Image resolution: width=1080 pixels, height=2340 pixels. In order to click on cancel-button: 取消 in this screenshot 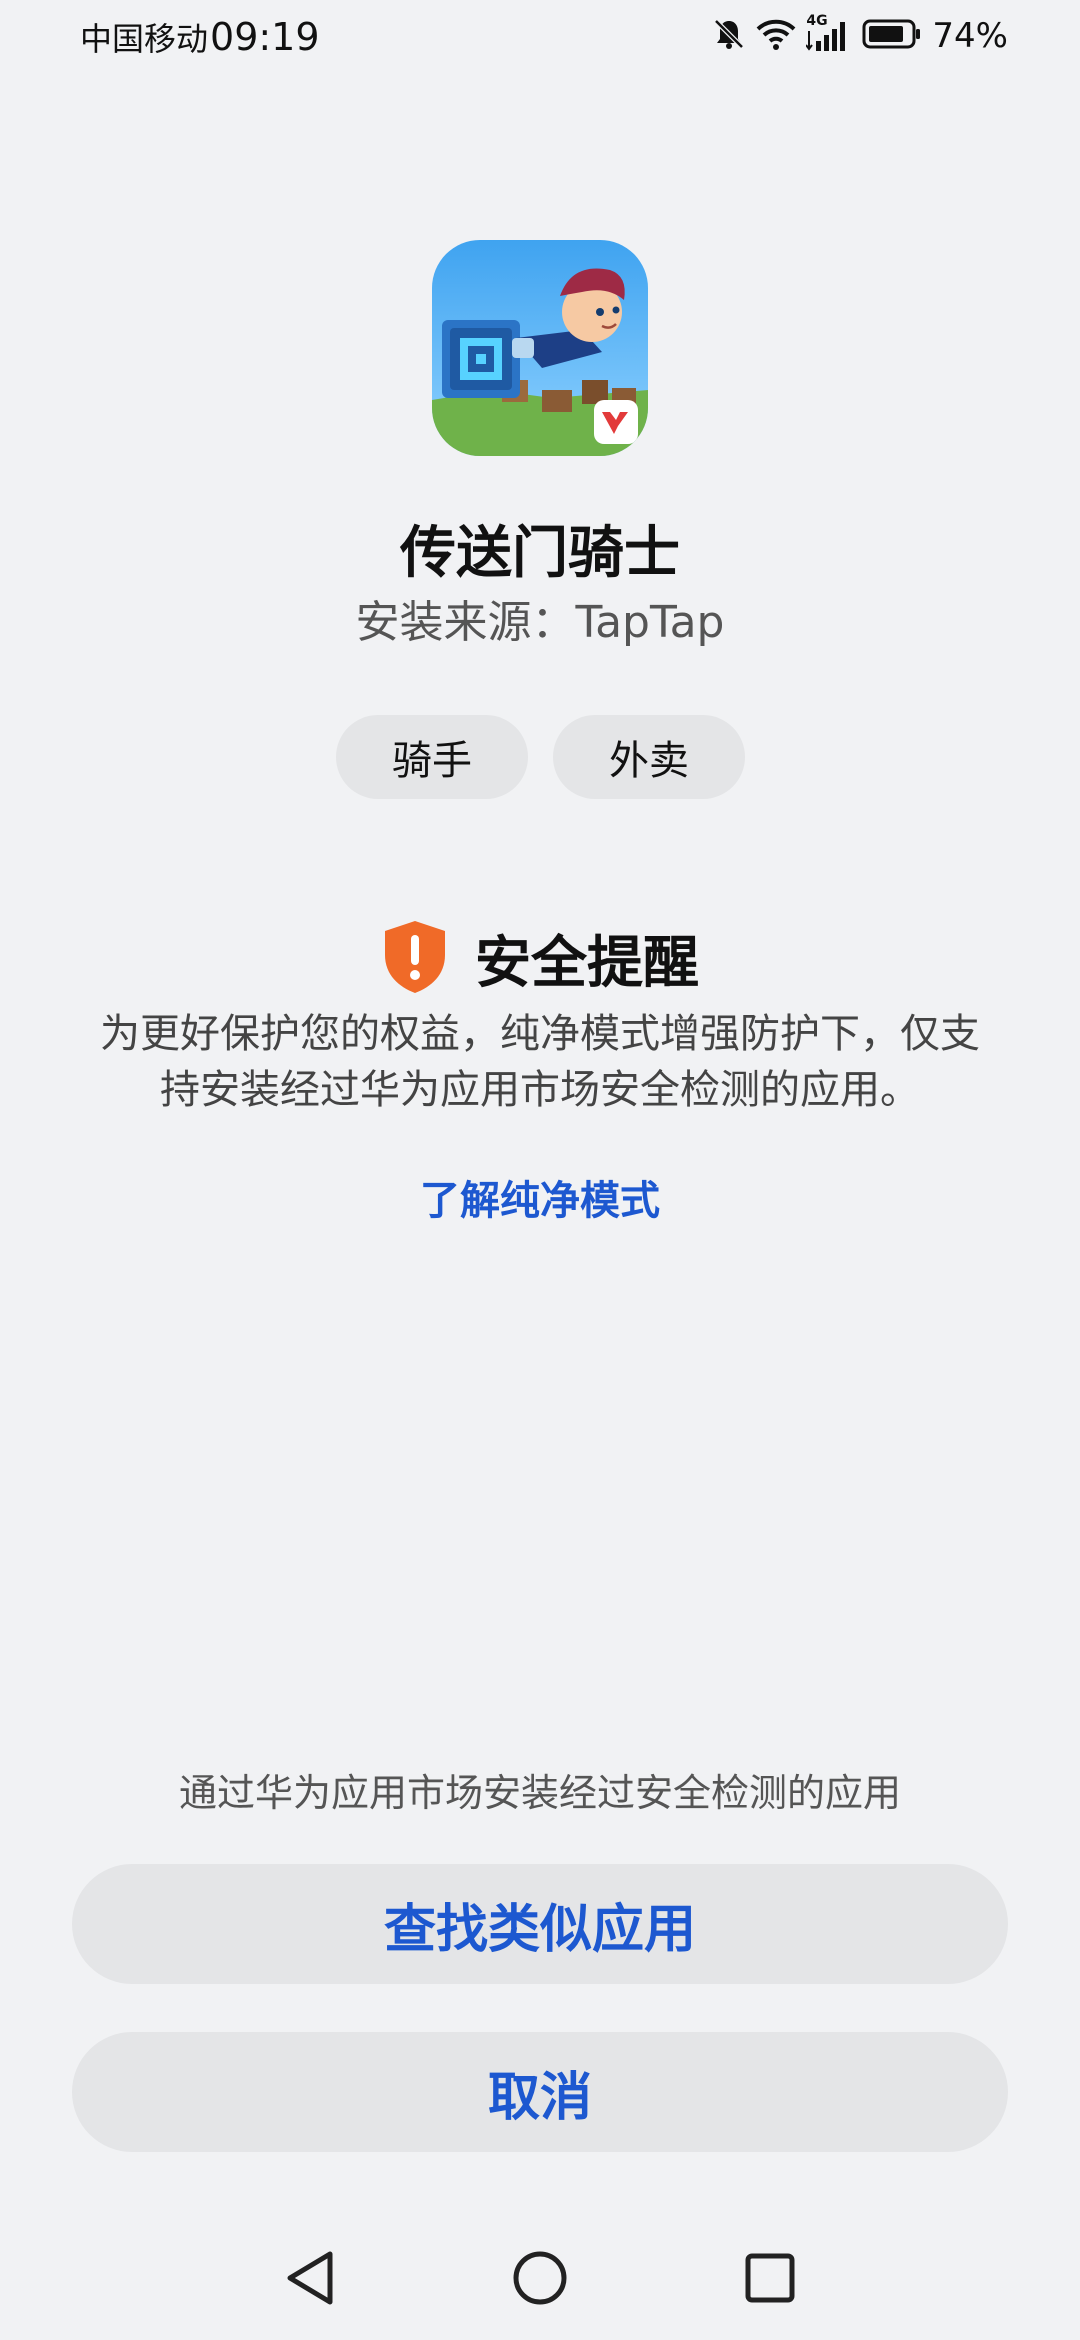, I will do `click(540, 2092)`.